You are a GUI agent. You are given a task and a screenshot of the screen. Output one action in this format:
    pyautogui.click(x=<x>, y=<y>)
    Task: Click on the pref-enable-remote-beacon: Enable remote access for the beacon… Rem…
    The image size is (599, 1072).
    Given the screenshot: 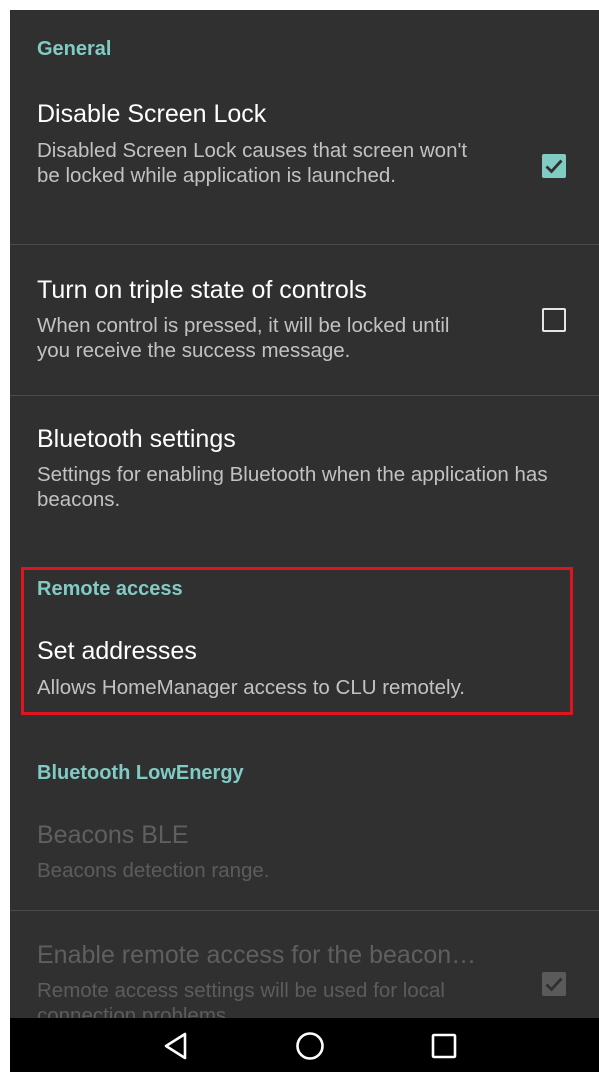 What is the action you would take?
    pyautogui.click(x=304, y=964)
    